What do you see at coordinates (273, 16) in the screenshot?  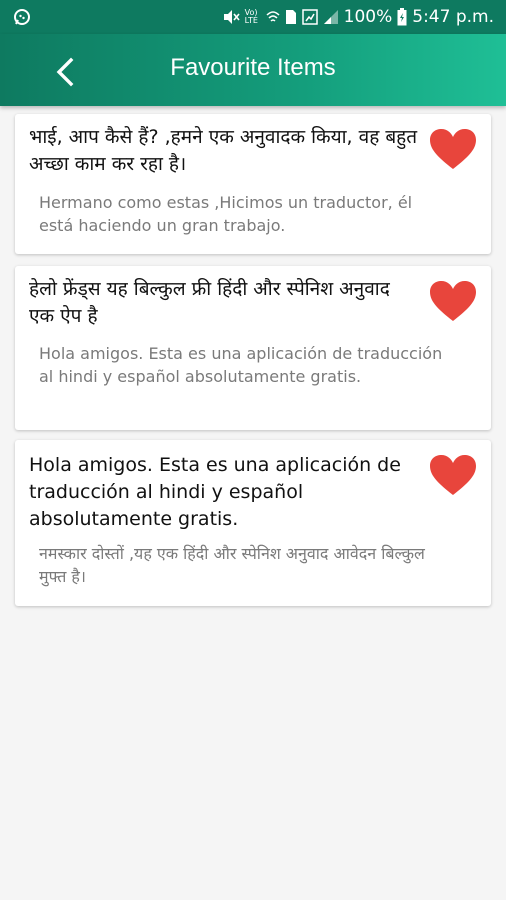 I see `wifi-icon` at bounding box center [273, 16].